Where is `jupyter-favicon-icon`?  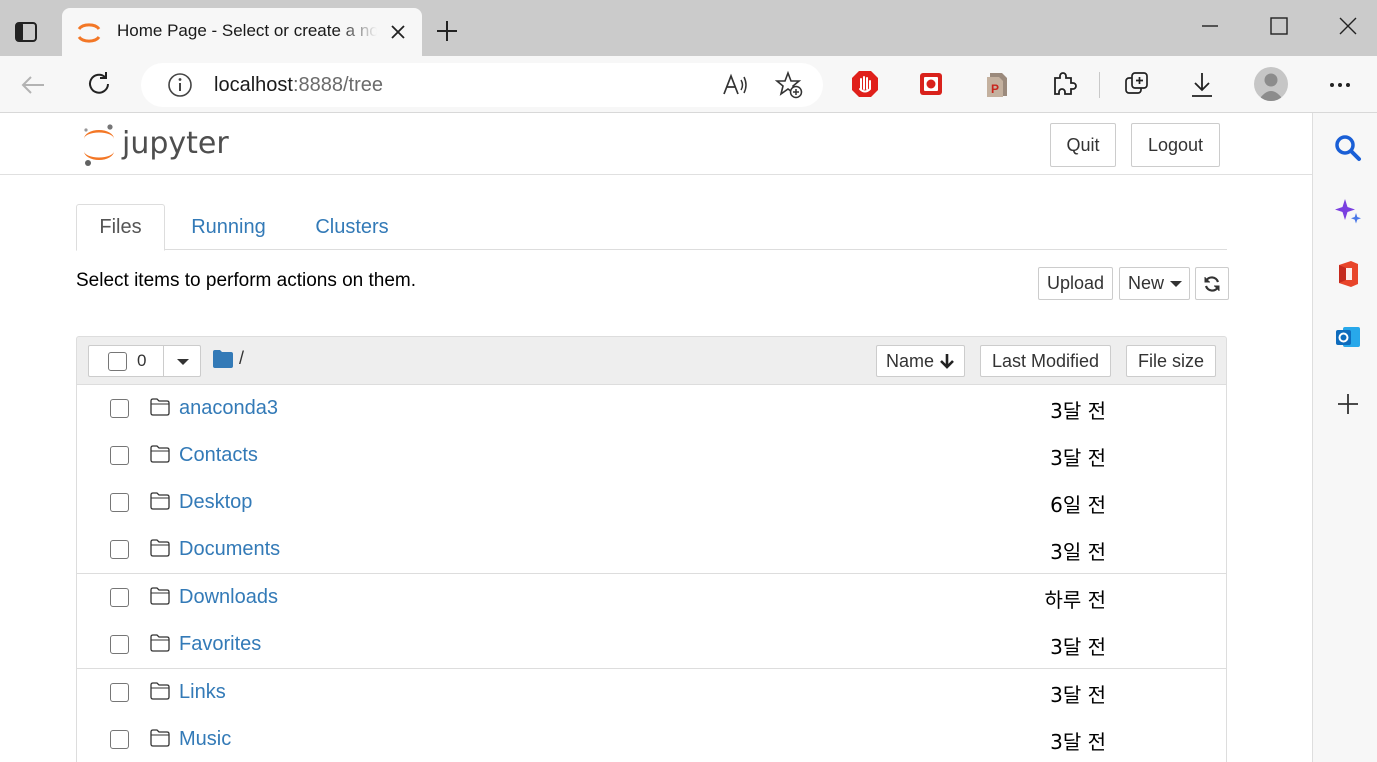 jupyter-favicon-icon is located at coordinates (89, 33).